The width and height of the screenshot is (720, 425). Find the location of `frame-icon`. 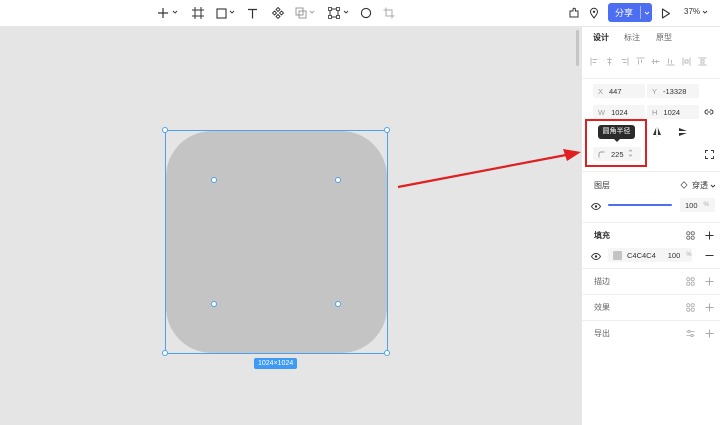

frame-icon is located at coordinates (198, 13).